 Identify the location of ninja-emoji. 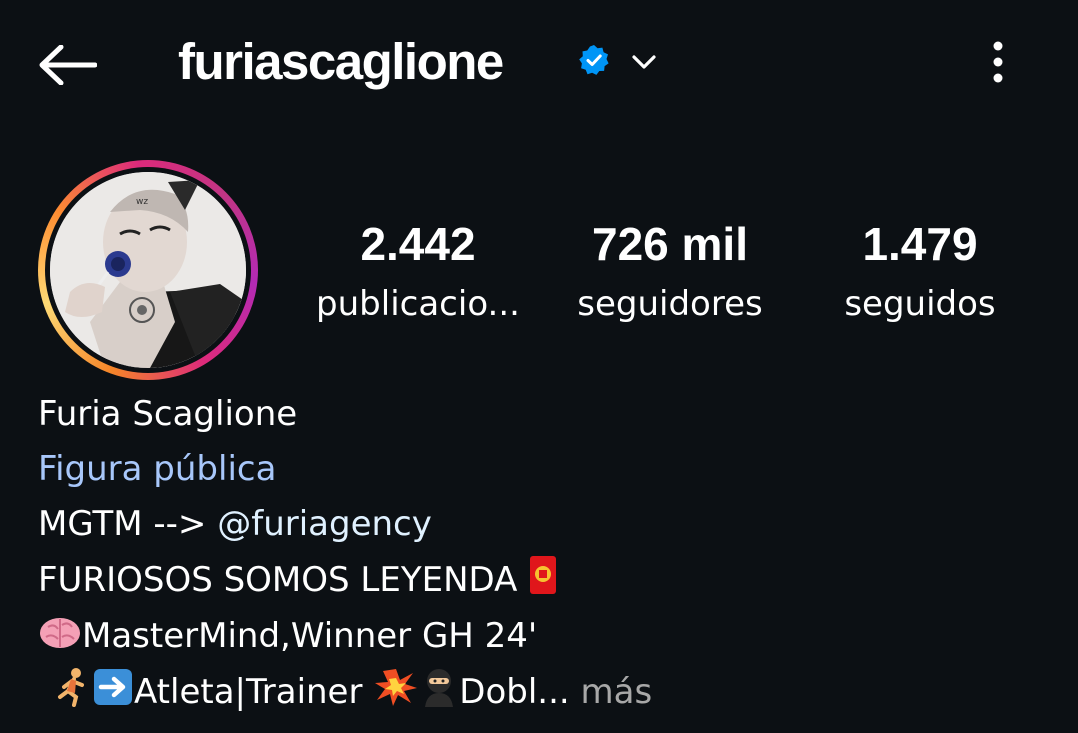
(439, 688).